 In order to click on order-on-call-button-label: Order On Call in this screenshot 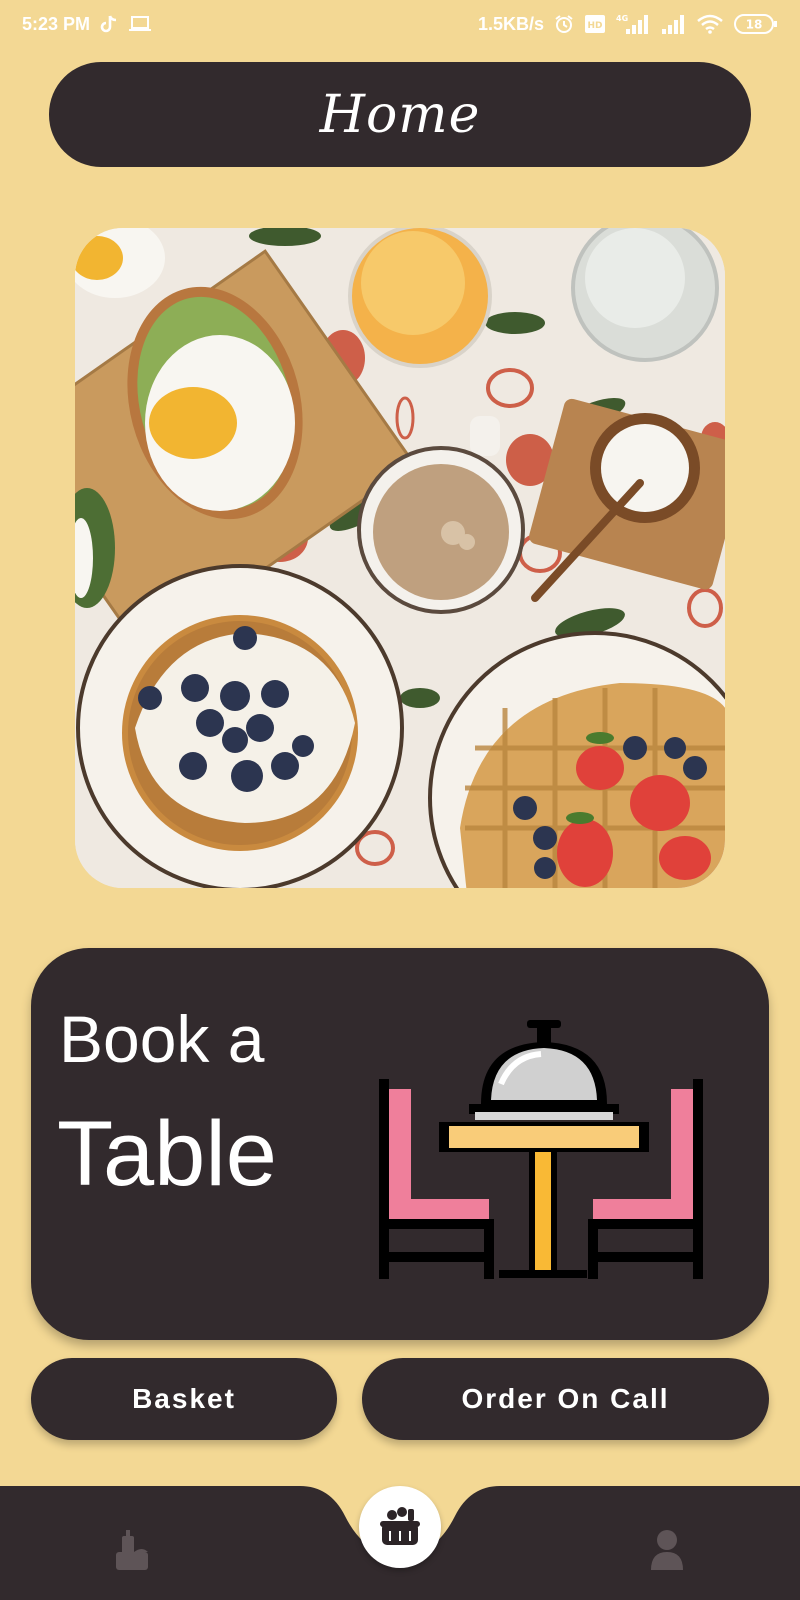, I will do `click(565, 1398)`.